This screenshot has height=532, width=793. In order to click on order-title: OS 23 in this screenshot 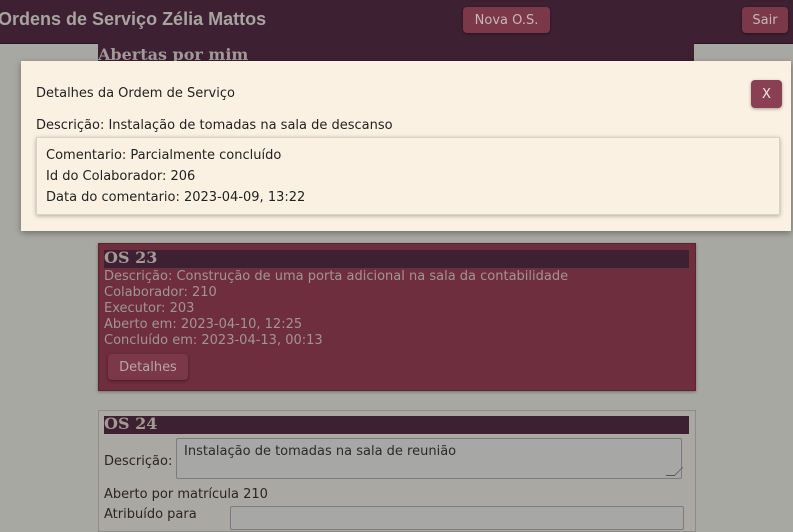, I will do `click(131, 257)`.